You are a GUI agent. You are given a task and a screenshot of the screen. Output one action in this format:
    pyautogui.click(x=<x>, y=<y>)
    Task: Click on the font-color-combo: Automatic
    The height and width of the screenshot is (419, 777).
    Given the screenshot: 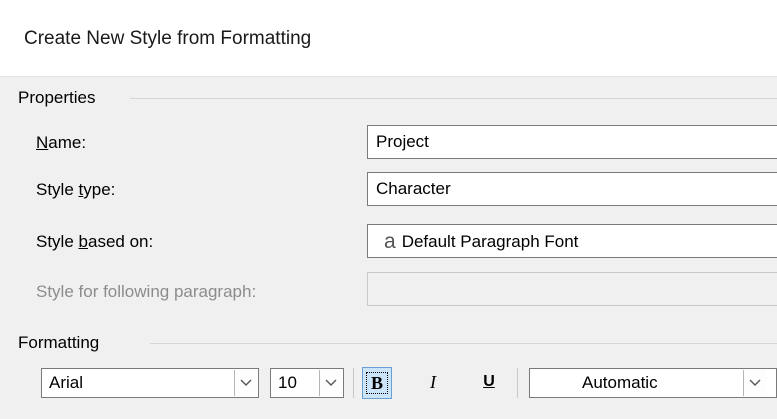 What is the action you would take?
    pyautogui.click(x=653, y=383)
    